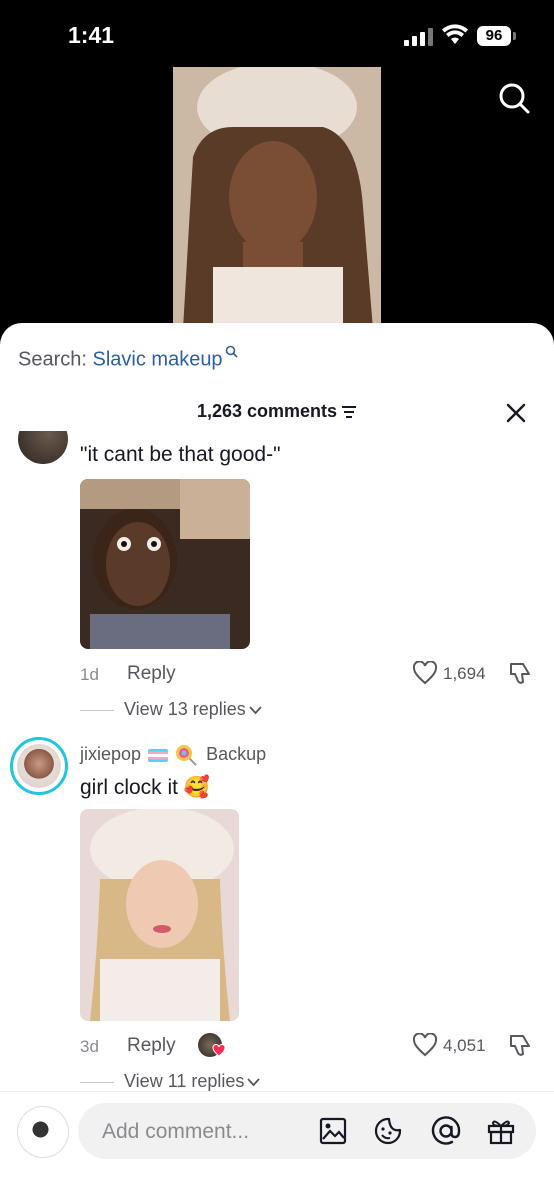  Describe the element at coordinates (186, 755) in the screenshot. I see `lollipop-emoji-icon` at that location.